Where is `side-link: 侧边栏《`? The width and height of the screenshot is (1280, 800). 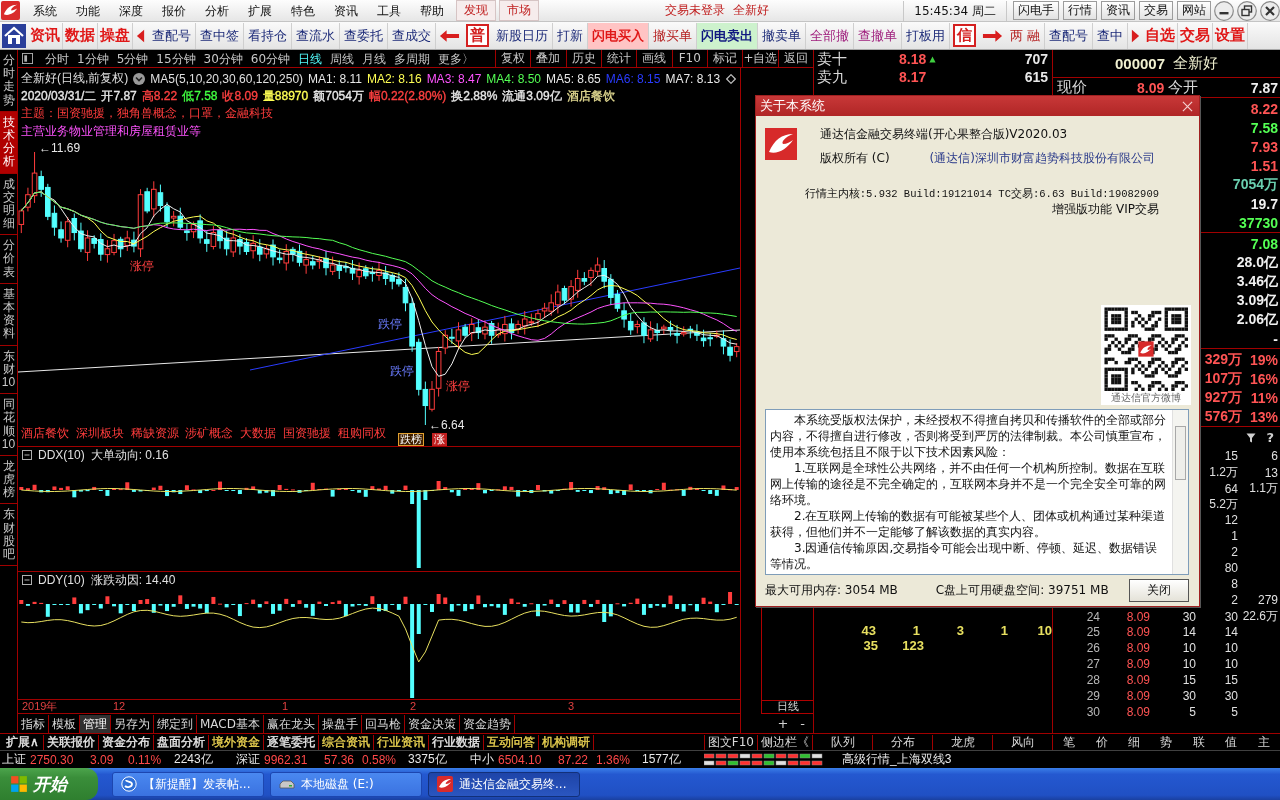 side-link: 侧边栏《 is located at coordinates (784, 742).